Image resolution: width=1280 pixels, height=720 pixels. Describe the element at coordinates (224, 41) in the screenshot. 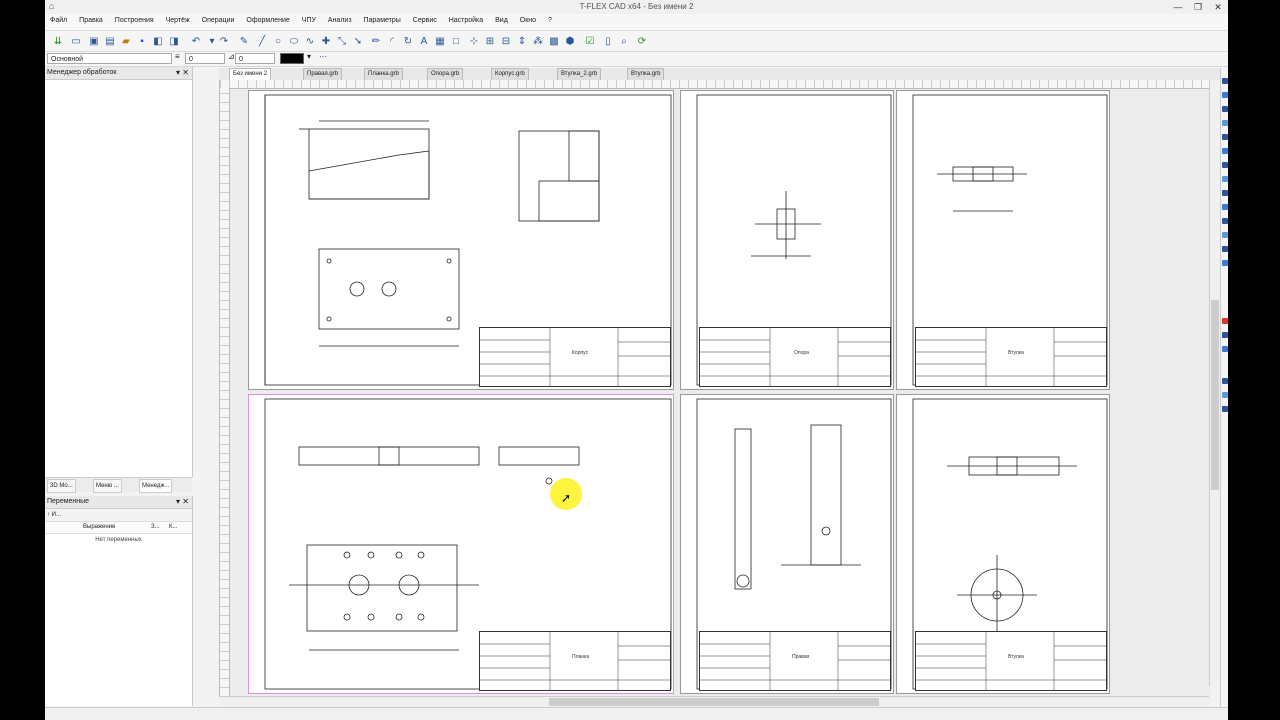

I see `redo-icon: ↷` at that location.